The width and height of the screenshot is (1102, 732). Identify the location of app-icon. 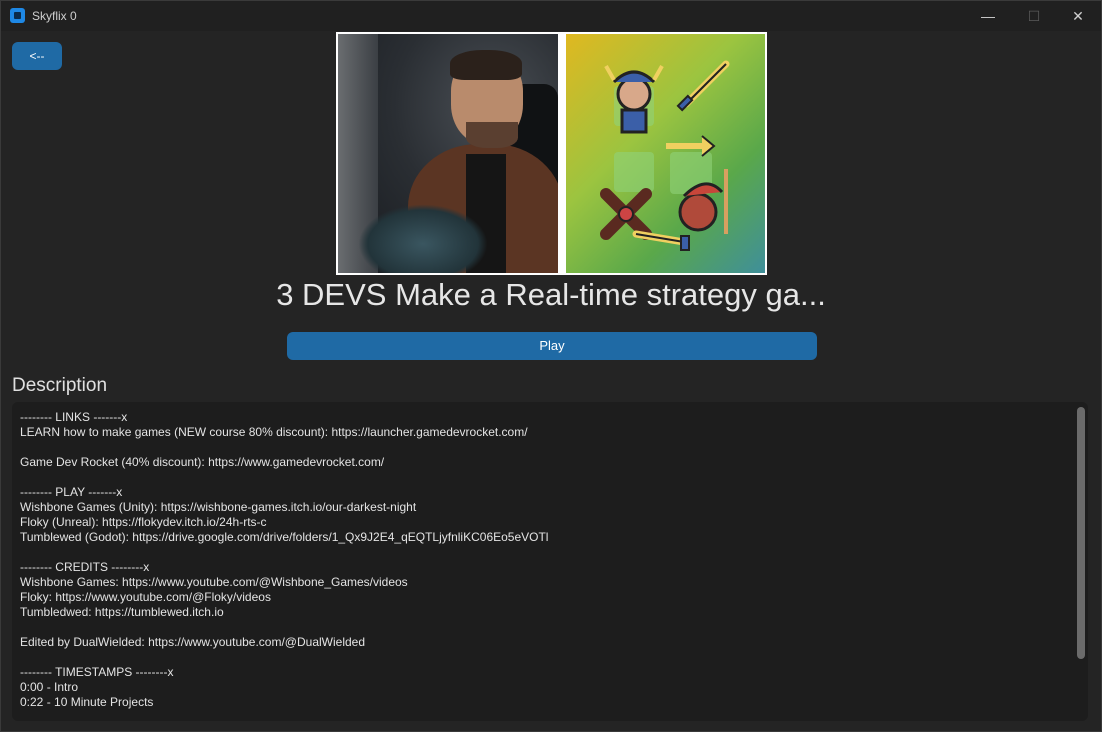
(17, 15).